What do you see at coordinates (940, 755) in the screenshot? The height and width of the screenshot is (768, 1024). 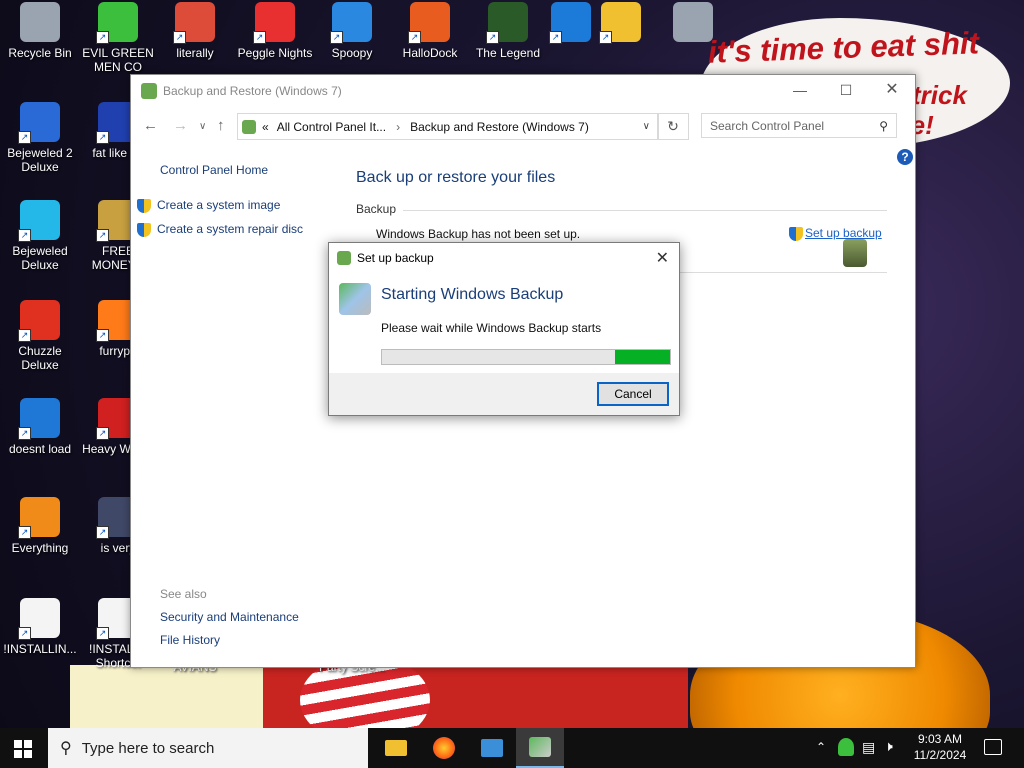 I see `clock-date: 11/2/2024` at bounding box center [940, 755].